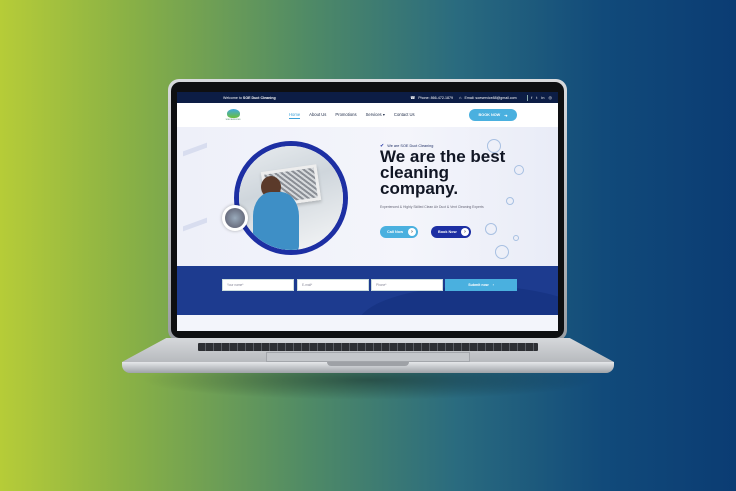 This screenshot has width=736, height=491. Describe the element at coordinates (404, 115) in the screenshot. I see `nav-item-contact: Contact Us` at that location.